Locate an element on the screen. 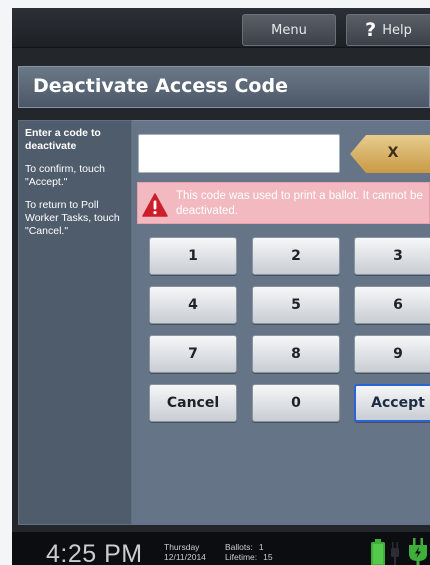  key-label: 4 is located at coordinates (193, 305).